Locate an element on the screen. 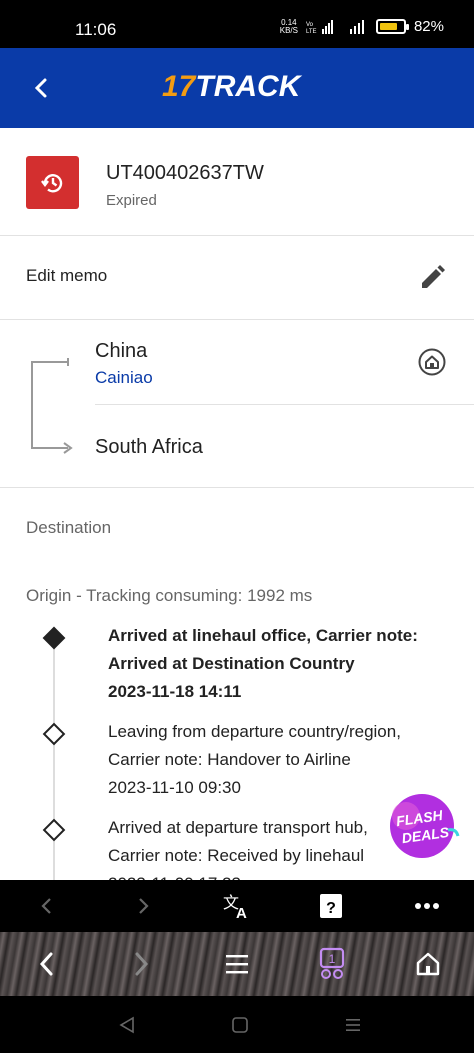 Image resolution: width=474 pixels, height=1053 pixels. timeline-dot-current is located at coordinates (54, 638).